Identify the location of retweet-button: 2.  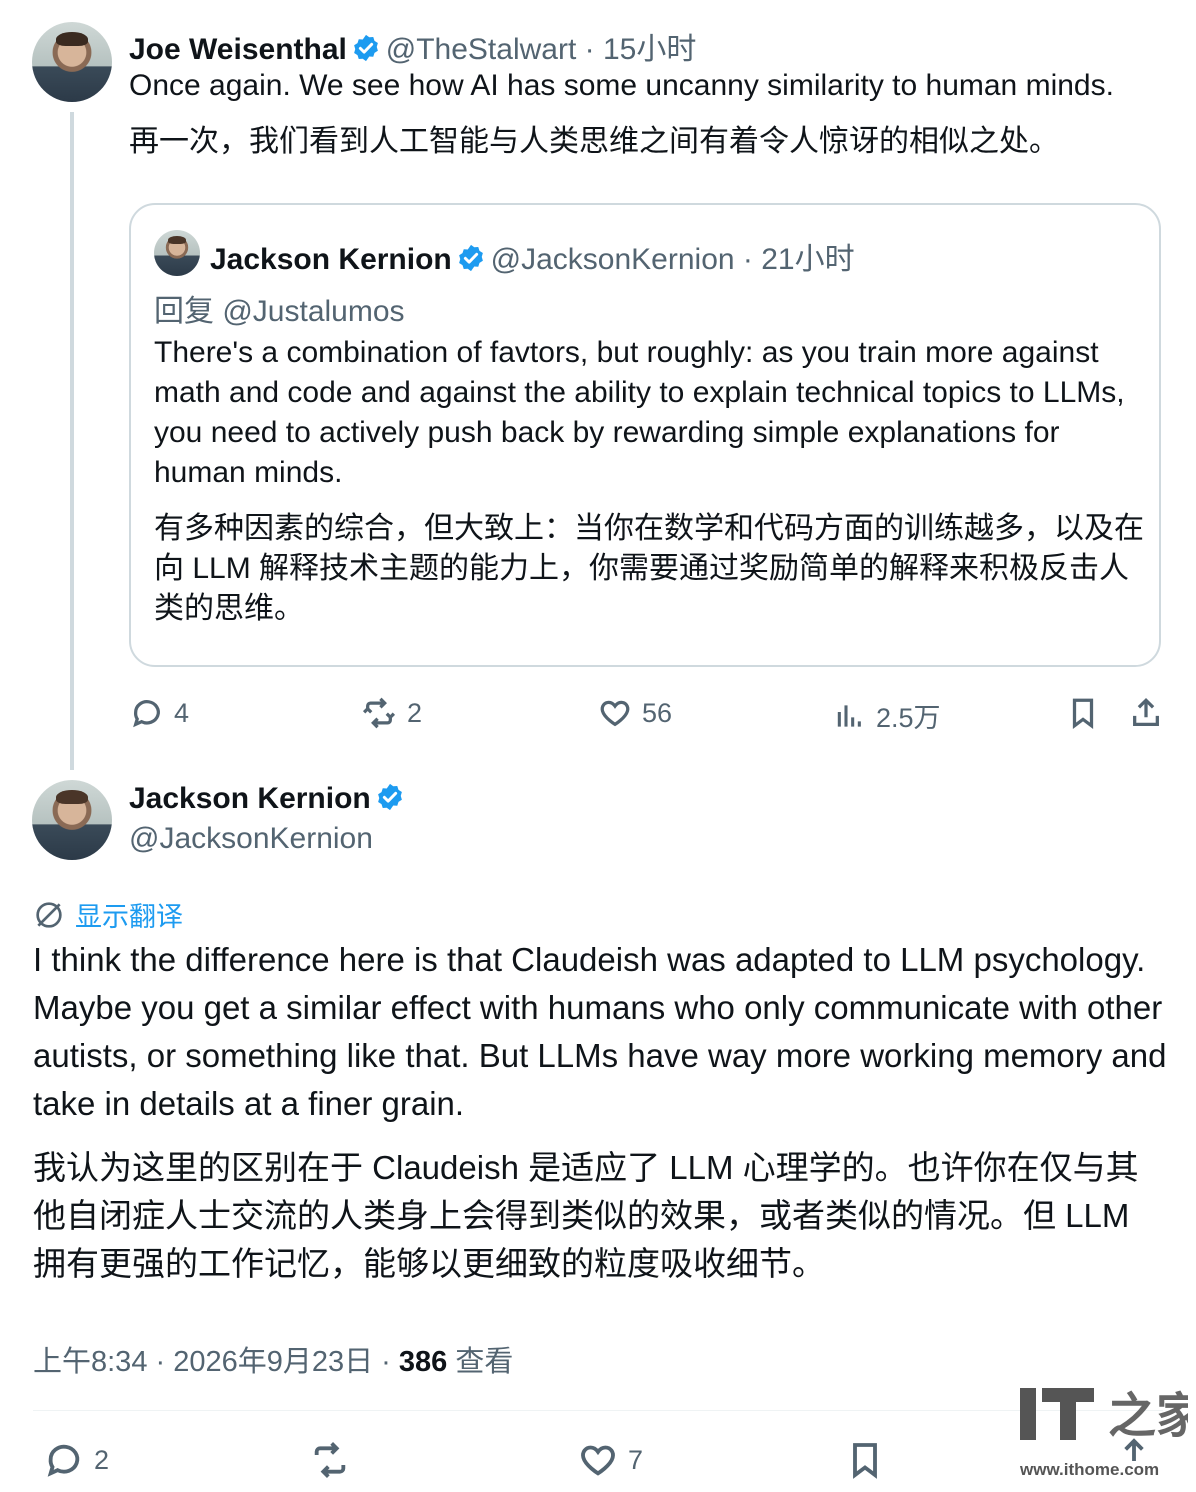
(391, 713).